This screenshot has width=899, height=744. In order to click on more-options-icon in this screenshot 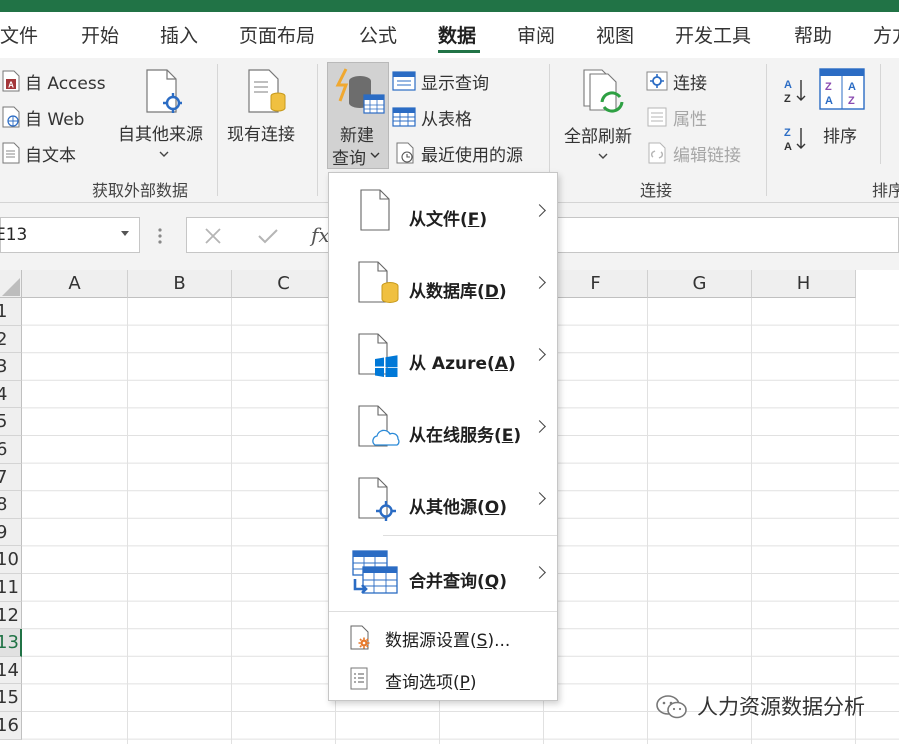, I will do `click(160, 236)`.